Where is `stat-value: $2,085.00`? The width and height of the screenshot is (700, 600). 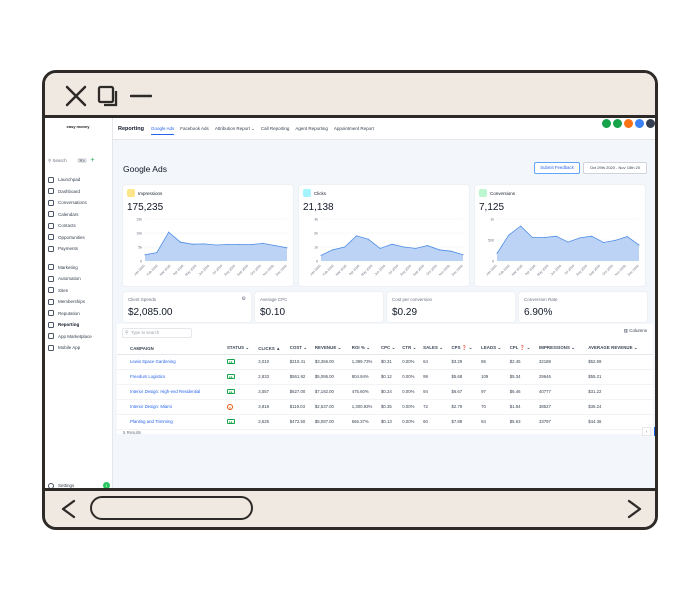 stat-value: $2,085.00 is located at coordinates (150, 312).